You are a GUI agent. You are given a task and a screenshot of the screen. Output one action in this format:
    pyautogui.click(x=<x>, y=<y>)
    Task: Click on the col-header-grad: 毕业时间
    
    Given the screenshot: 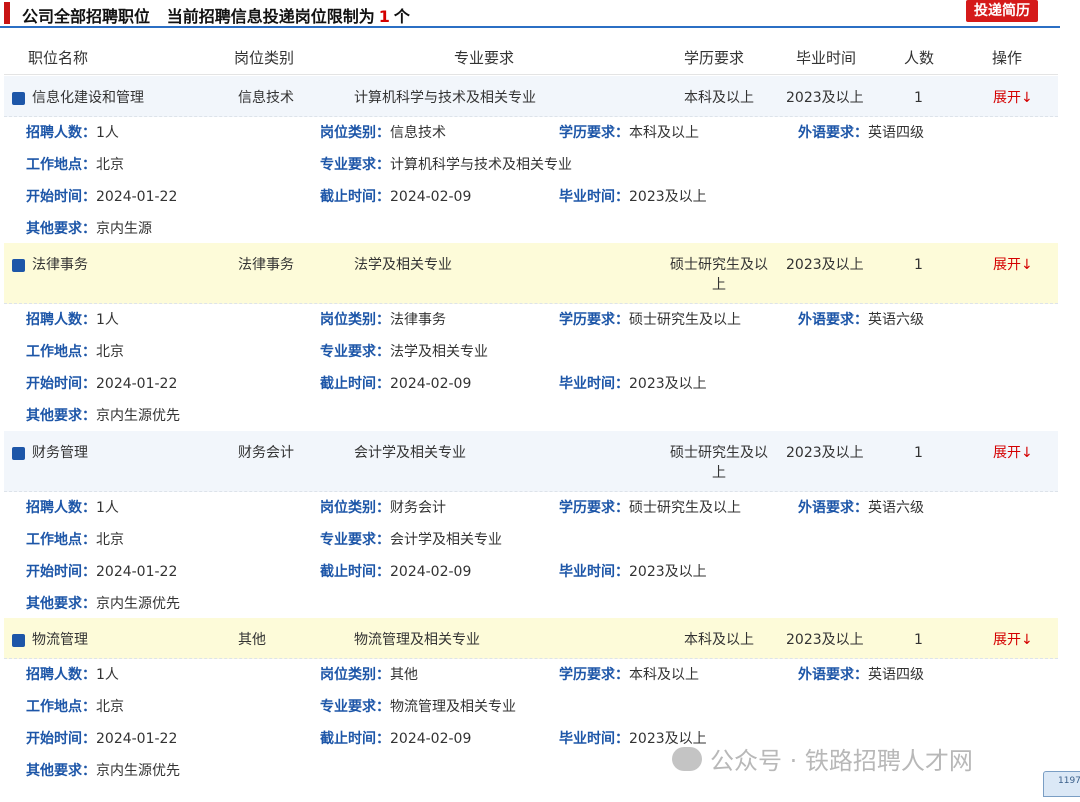 What is the action you would take?
    pyautogui.click(x=826, y=58)
    